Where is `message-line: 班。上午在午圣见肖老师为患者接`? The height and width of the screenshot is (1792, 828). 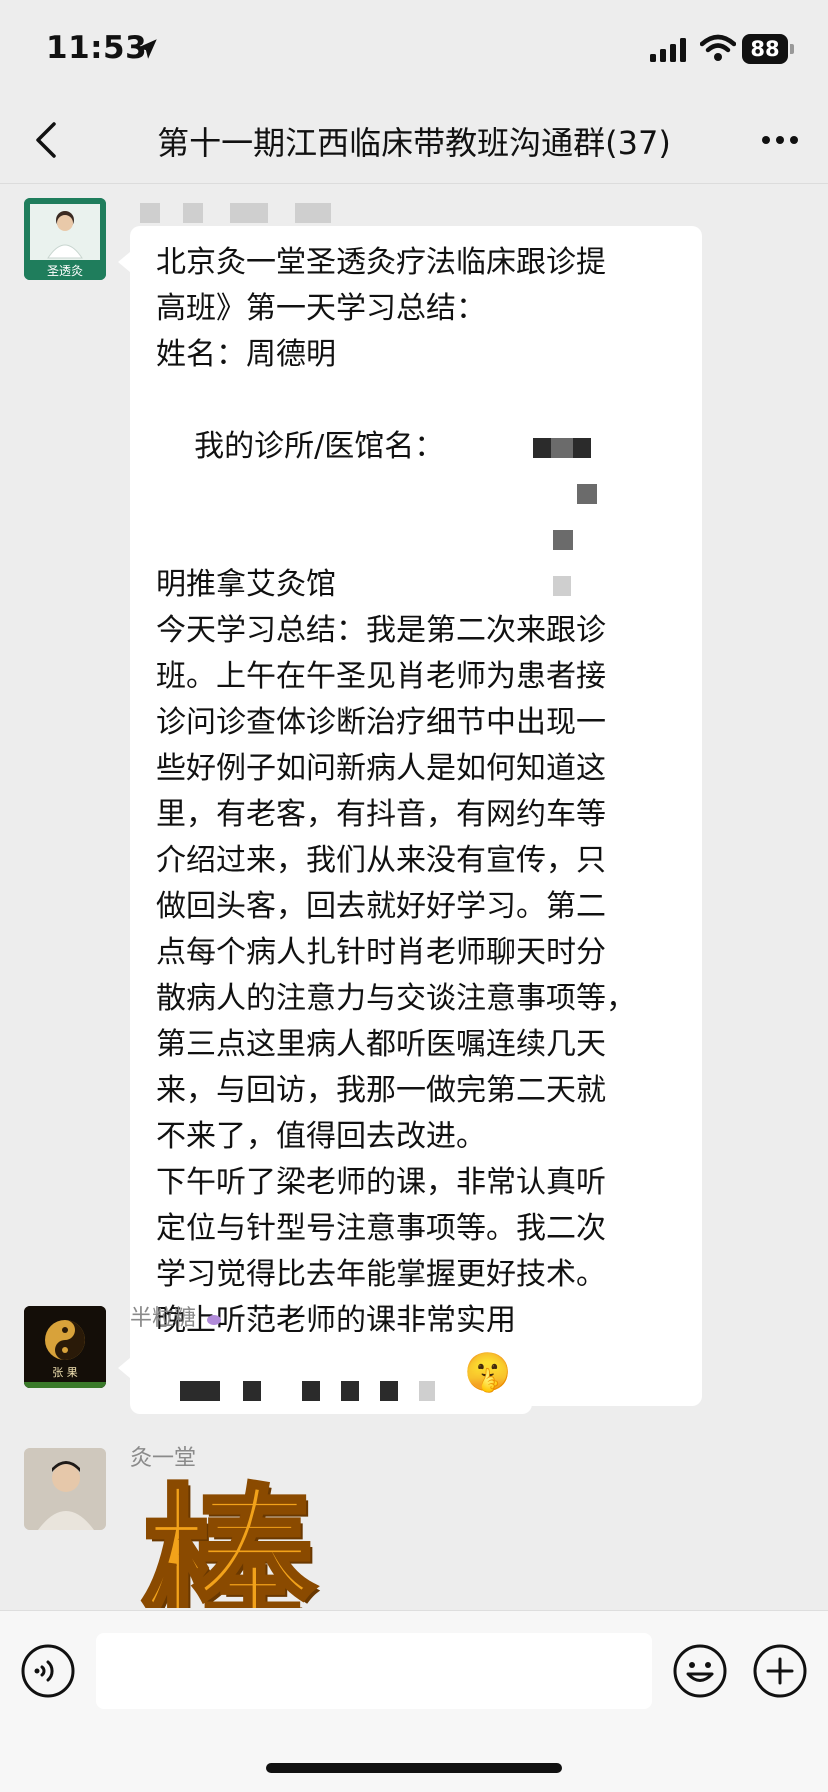 message-line: 班。上午在午圣见肖老师为患者接 is located at coordinates (381, 676).